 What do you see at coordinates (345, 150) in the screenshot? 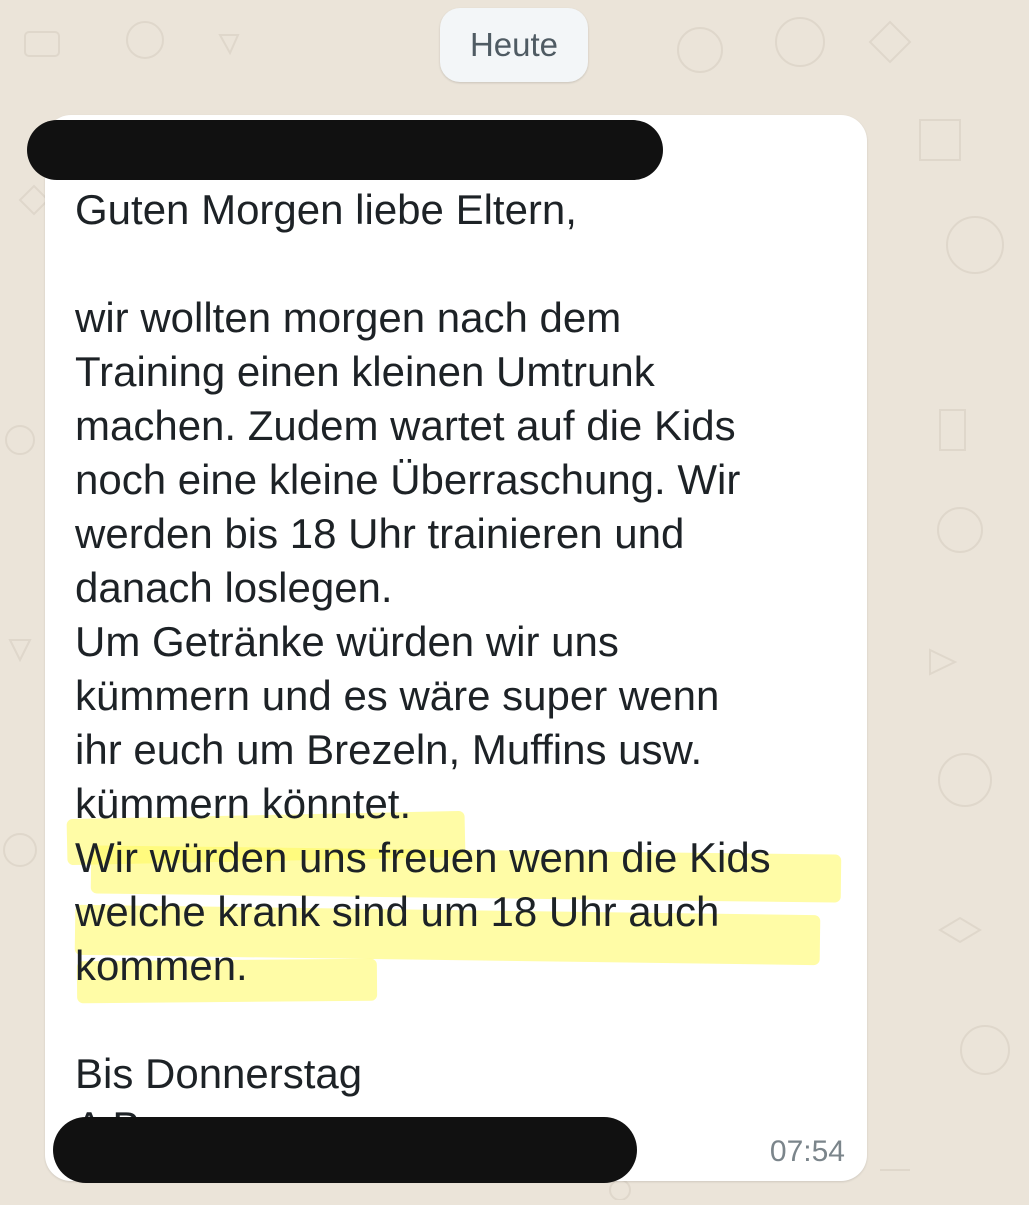
I see `redaction-bar-sender` at bounding box center [345, 150].